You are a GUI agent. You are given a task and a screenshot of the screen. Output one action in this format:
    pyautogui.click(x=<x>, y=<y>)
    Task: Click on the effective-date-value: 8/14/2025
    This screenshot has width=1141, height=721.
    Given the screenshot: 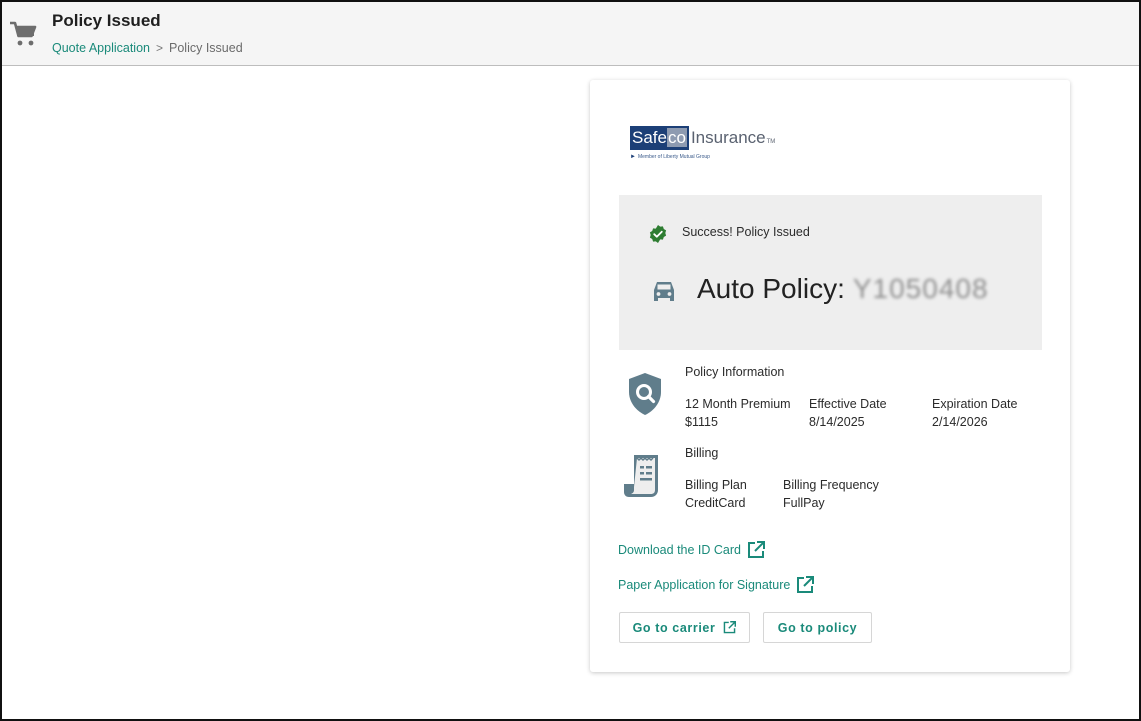 What is the action you would take?
    pyautogui.click(x=837, y=422)
    